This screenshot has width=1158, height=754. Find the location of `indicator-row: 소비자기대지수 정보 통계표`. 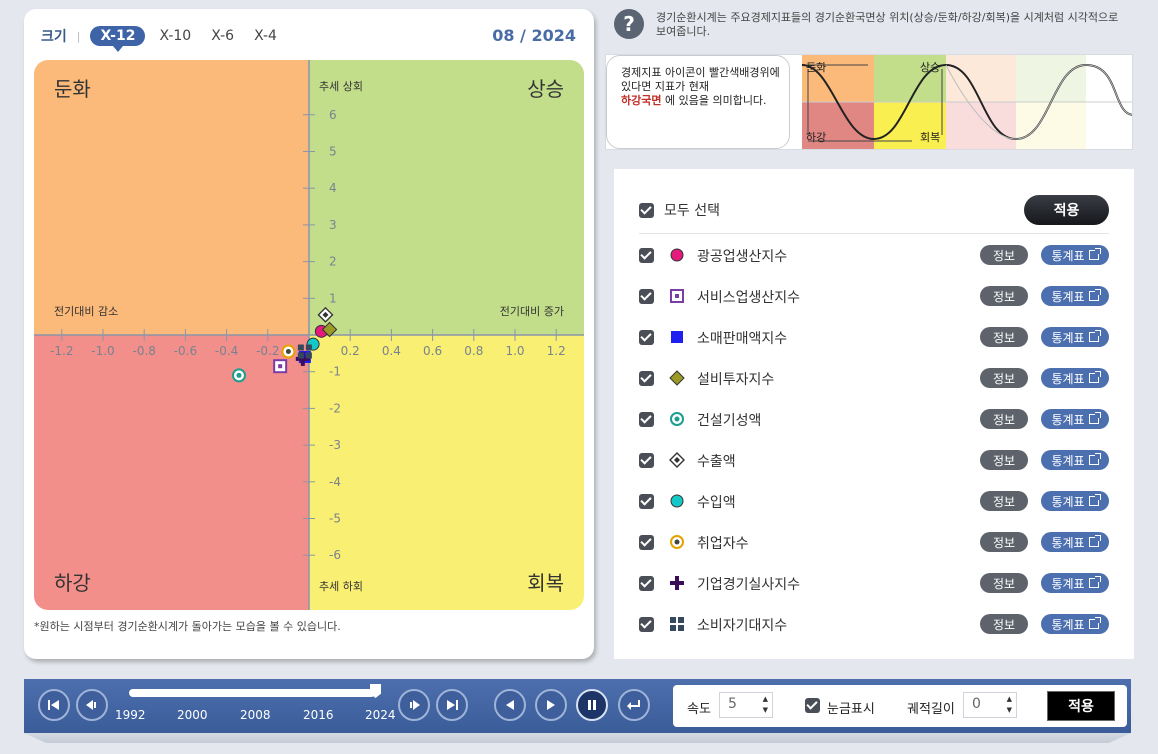

indicator-row: 소비자기대지수 정보 통계표 is located at coordinates (874, 624).